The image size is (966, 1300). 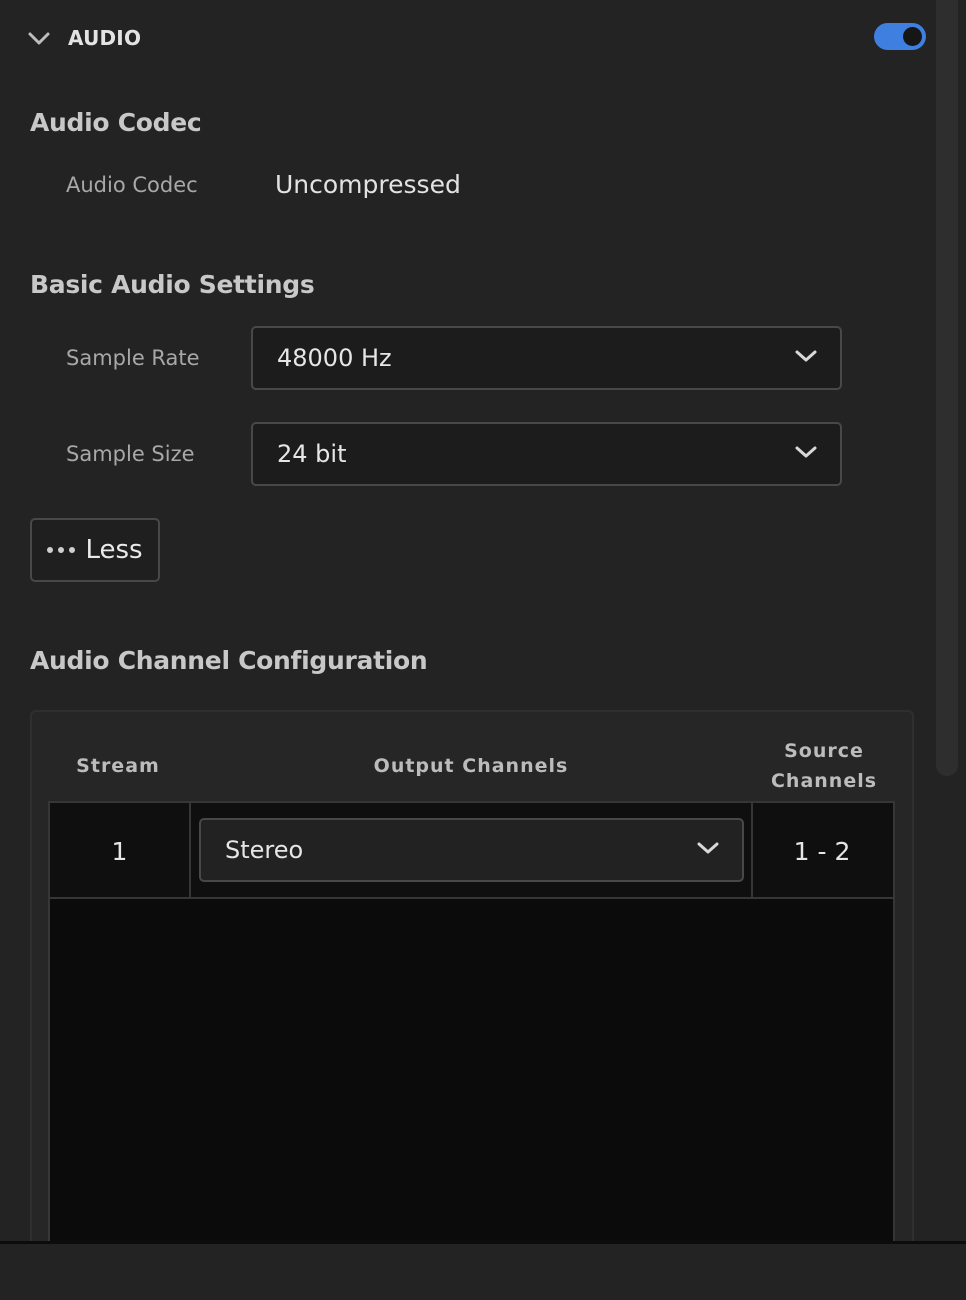 I want to click on output-channels-value: Stereo, so click(x=264, y=850).